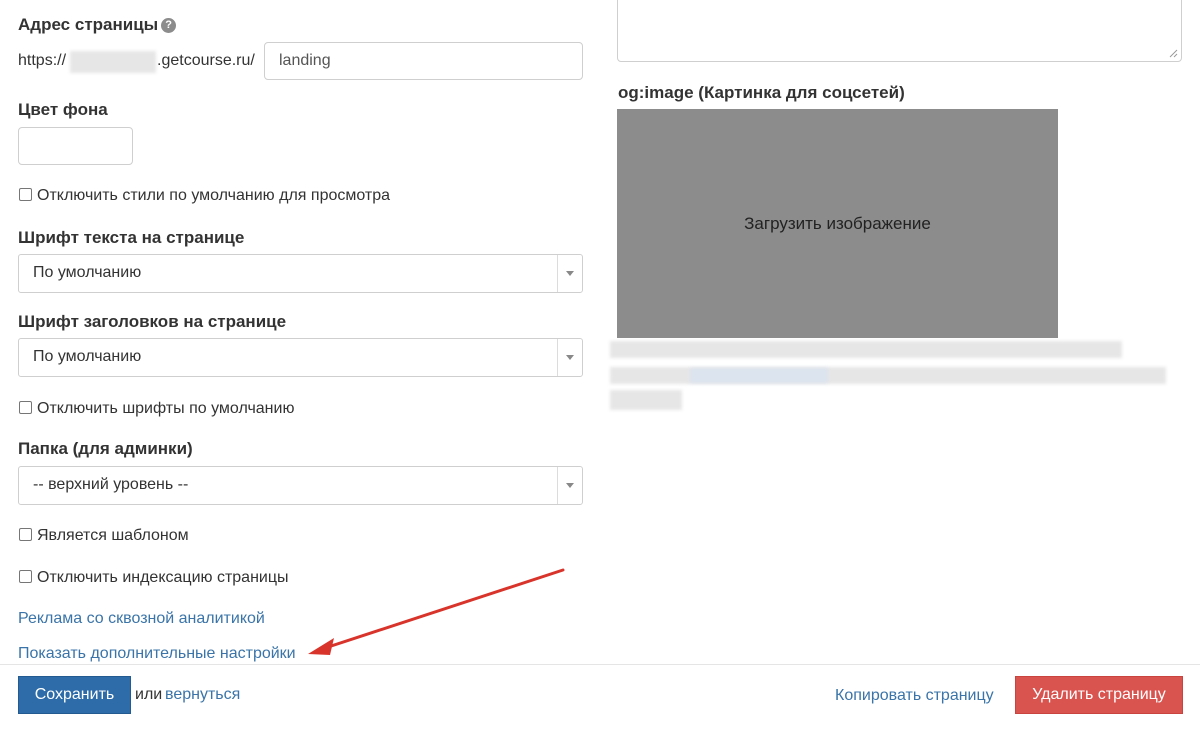  I want to click on heading-font-value: По умолчанию, so click(87, 356).